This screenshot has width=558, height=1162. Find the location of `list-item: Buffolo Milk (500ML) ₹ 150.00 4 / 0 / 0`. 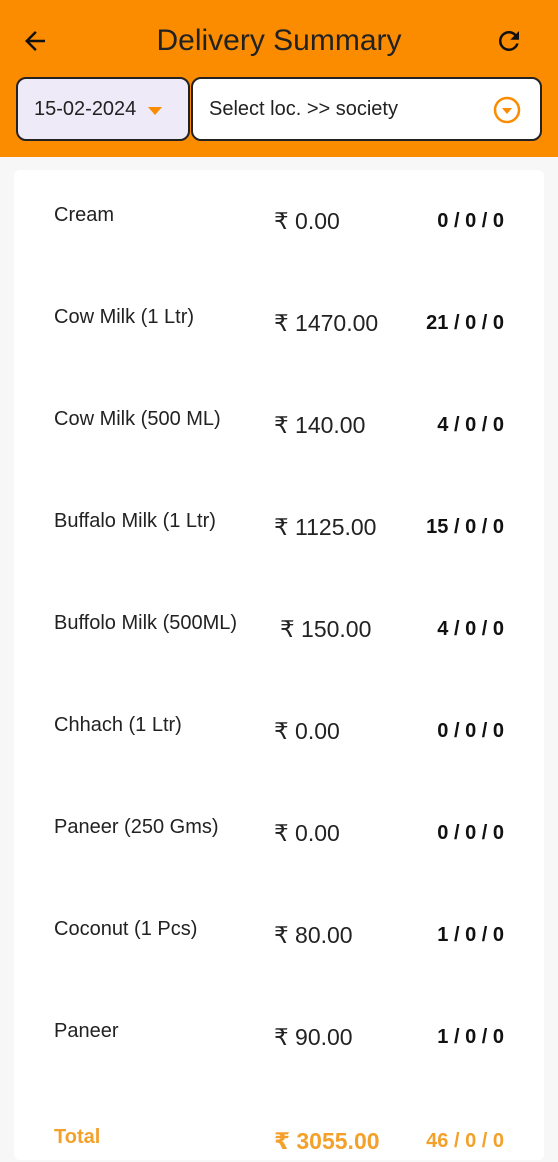

list-item: Buffolo Milk (500ML) ₹ 150.00 4 / 0 / 0 is located at coordinates (279, 629).